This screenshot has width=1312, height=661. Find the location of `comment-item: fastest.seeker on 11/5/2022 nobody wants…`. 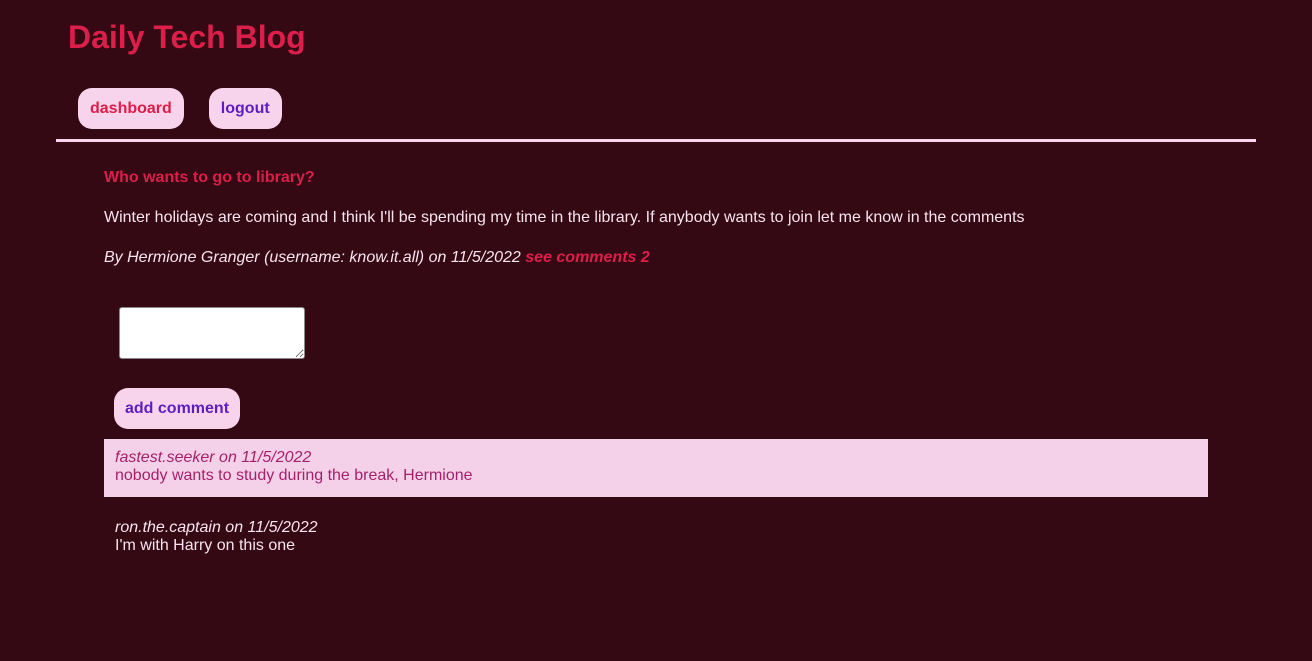

comment-item: fastest.seeker on 11/5/2022 nobody wants… is located at coordinates (656, 468).